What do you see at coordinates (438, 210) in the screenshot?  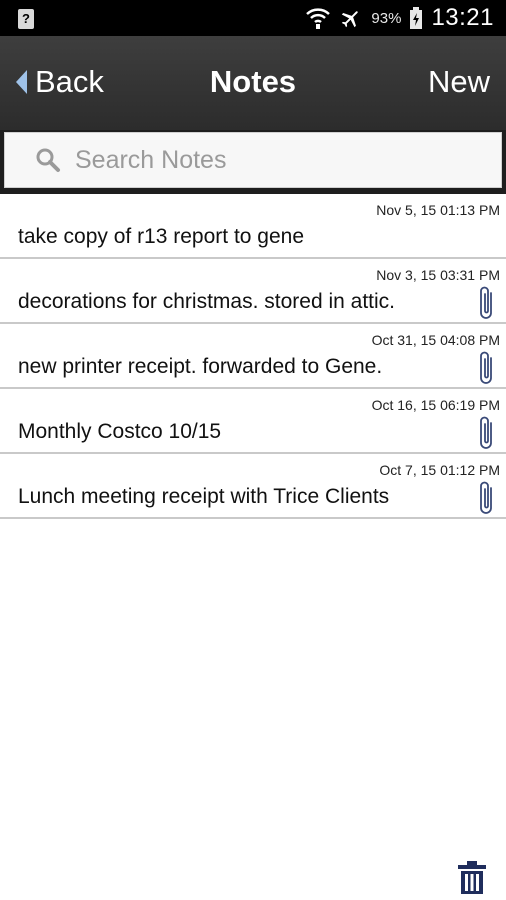 I see `note-date: Nov 5, 15 01:13 PM` at bounding box center [438, 210].